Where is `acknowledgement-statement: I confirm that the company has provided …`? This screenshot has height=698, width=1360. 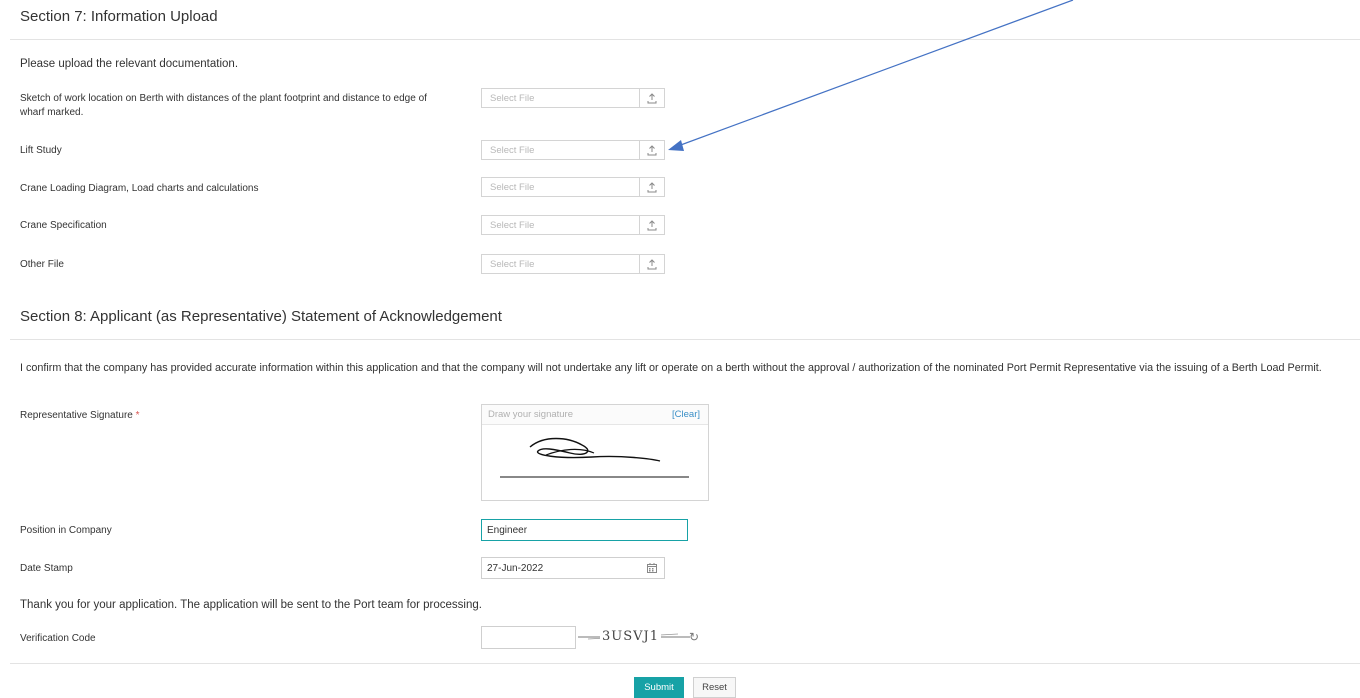 acknowledgement-statement: I confirm that the company has provided … is located at coordinates (671, 368).